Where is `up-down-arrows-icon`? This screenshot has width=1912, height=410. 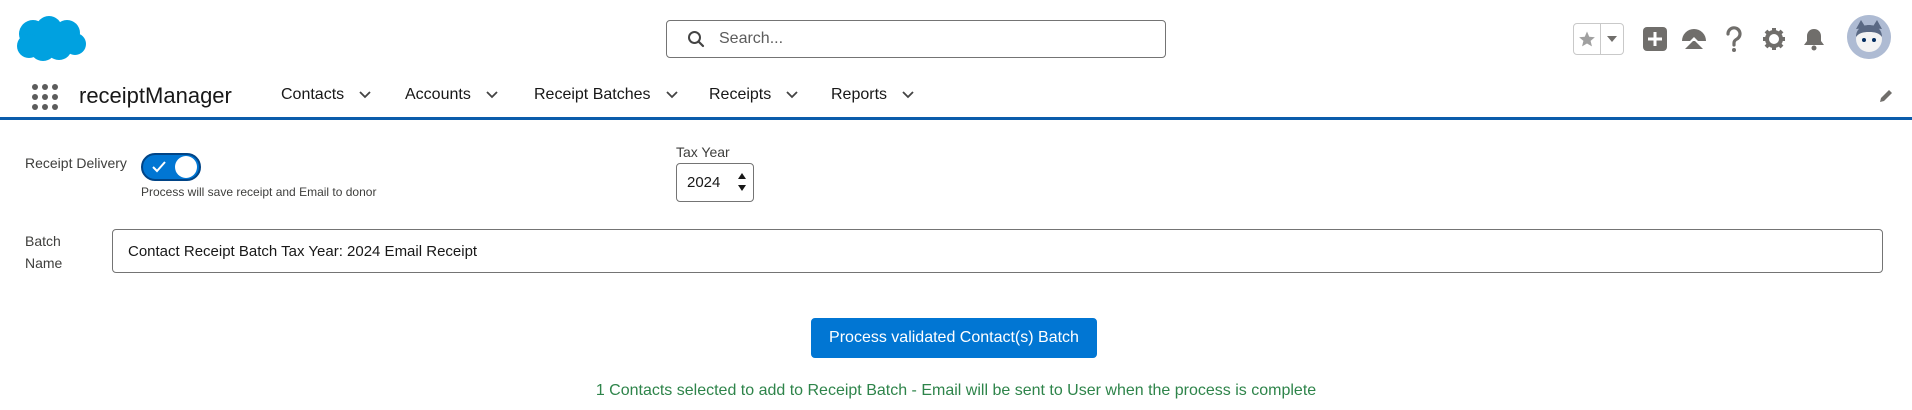 up-down-arrows-icon is located at coordinates (742, 182).